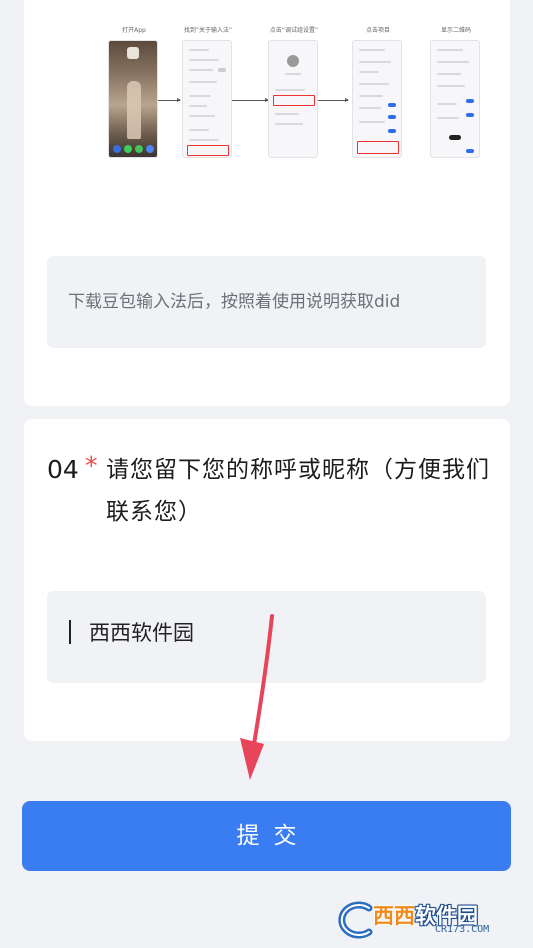 The width and height of the screenshot is (533, 948). Describe the element at coordinates (455, 30) in the screenshot. I see `guide-step-title: 显示二维码` at that location.